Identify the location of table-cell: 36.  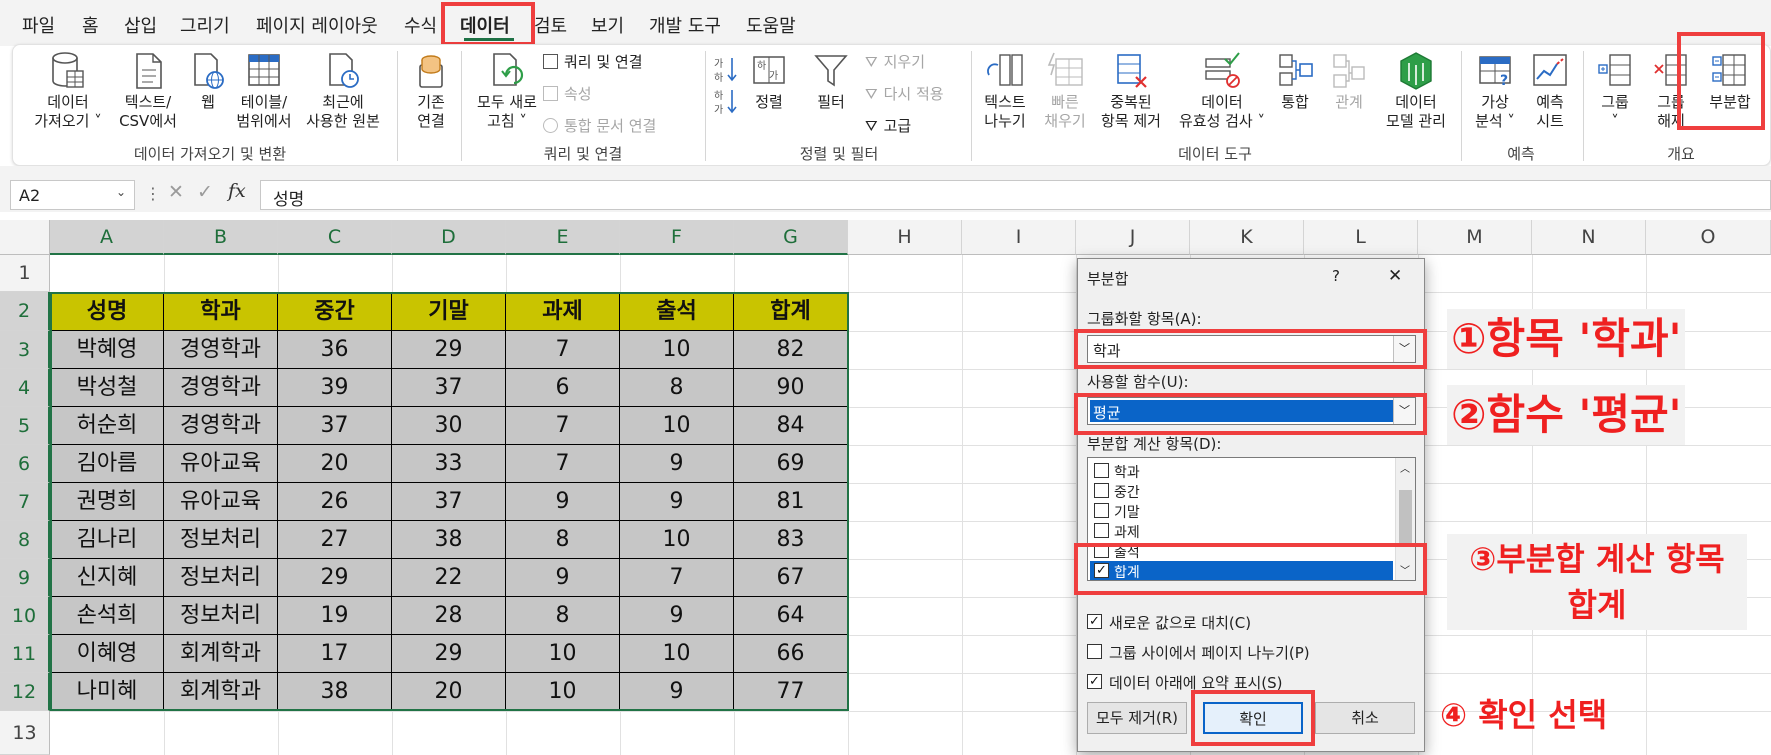
(335, 350).